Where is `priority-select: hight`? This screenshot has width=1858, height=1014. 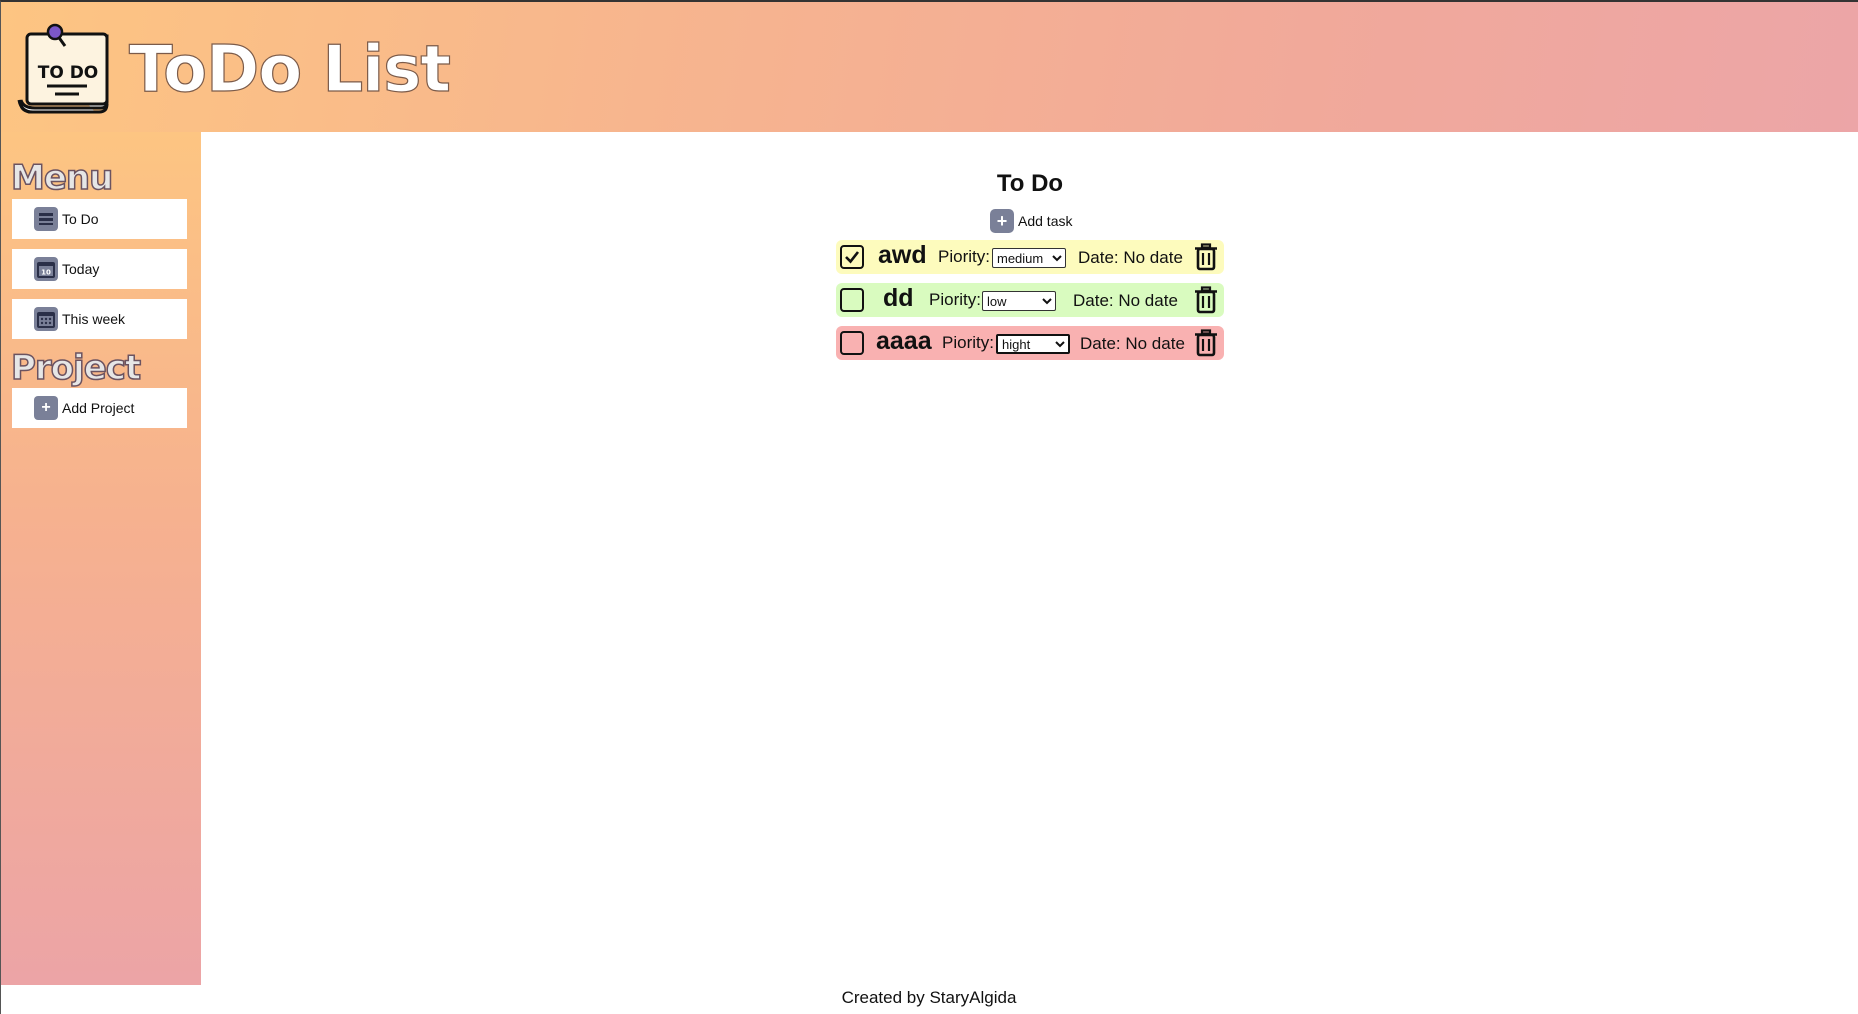 priority-select: hight is located at coordinates (1033, 344).